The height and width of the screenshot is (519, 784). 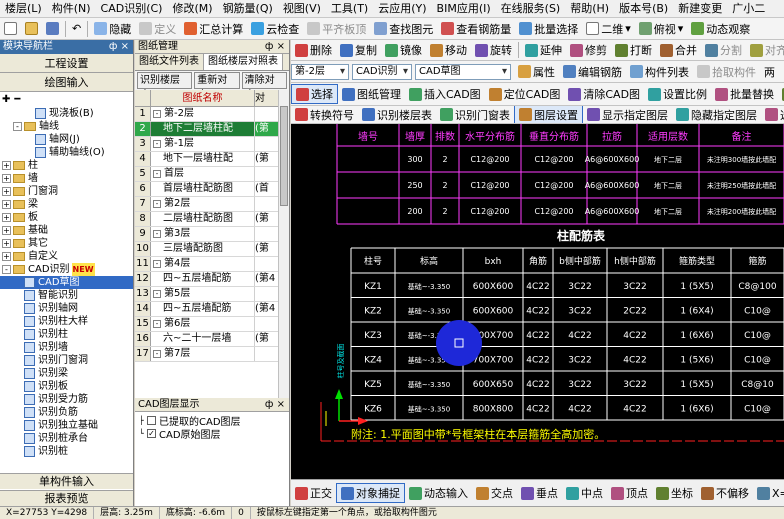 What do you see at coordinates (476, 29) in the screenshot?
I see `view-rebar-button: 查看钢筋量` at bounding box center [476, 29].